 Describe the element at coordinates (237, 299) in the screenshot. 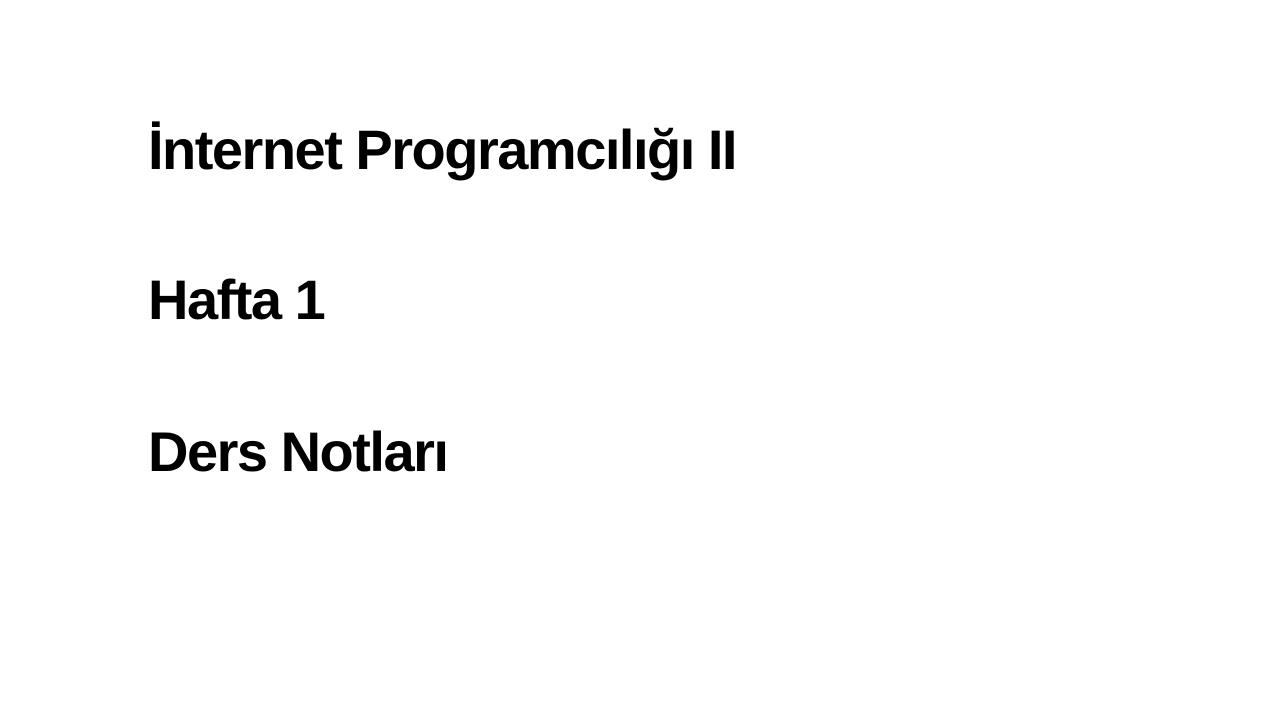

I see `week-heading: Hafta 1` at that location.